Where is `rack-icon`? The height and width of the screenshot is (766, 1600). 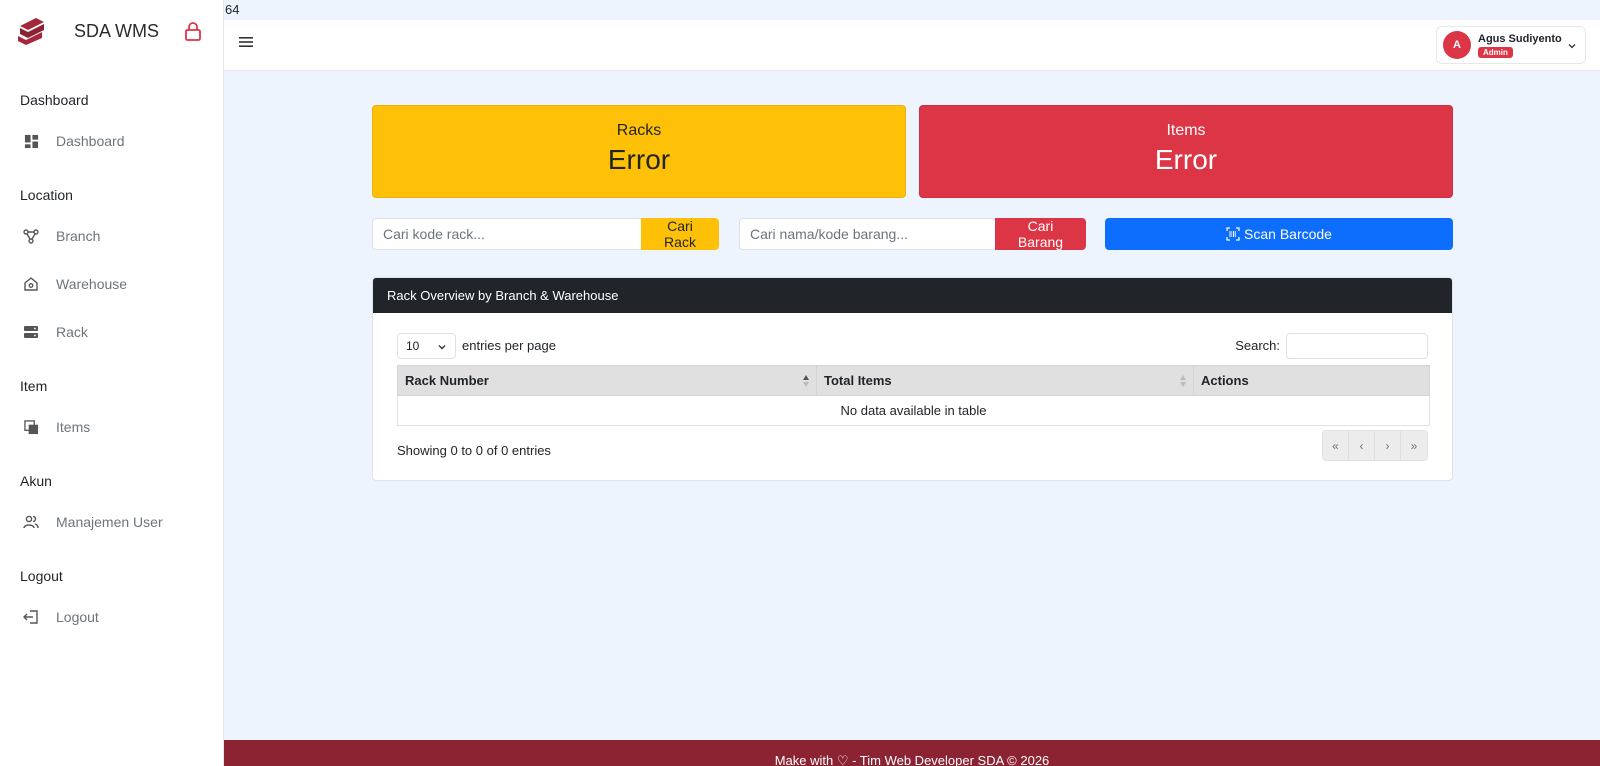 rack-icon is located at coordinates (31, 332).